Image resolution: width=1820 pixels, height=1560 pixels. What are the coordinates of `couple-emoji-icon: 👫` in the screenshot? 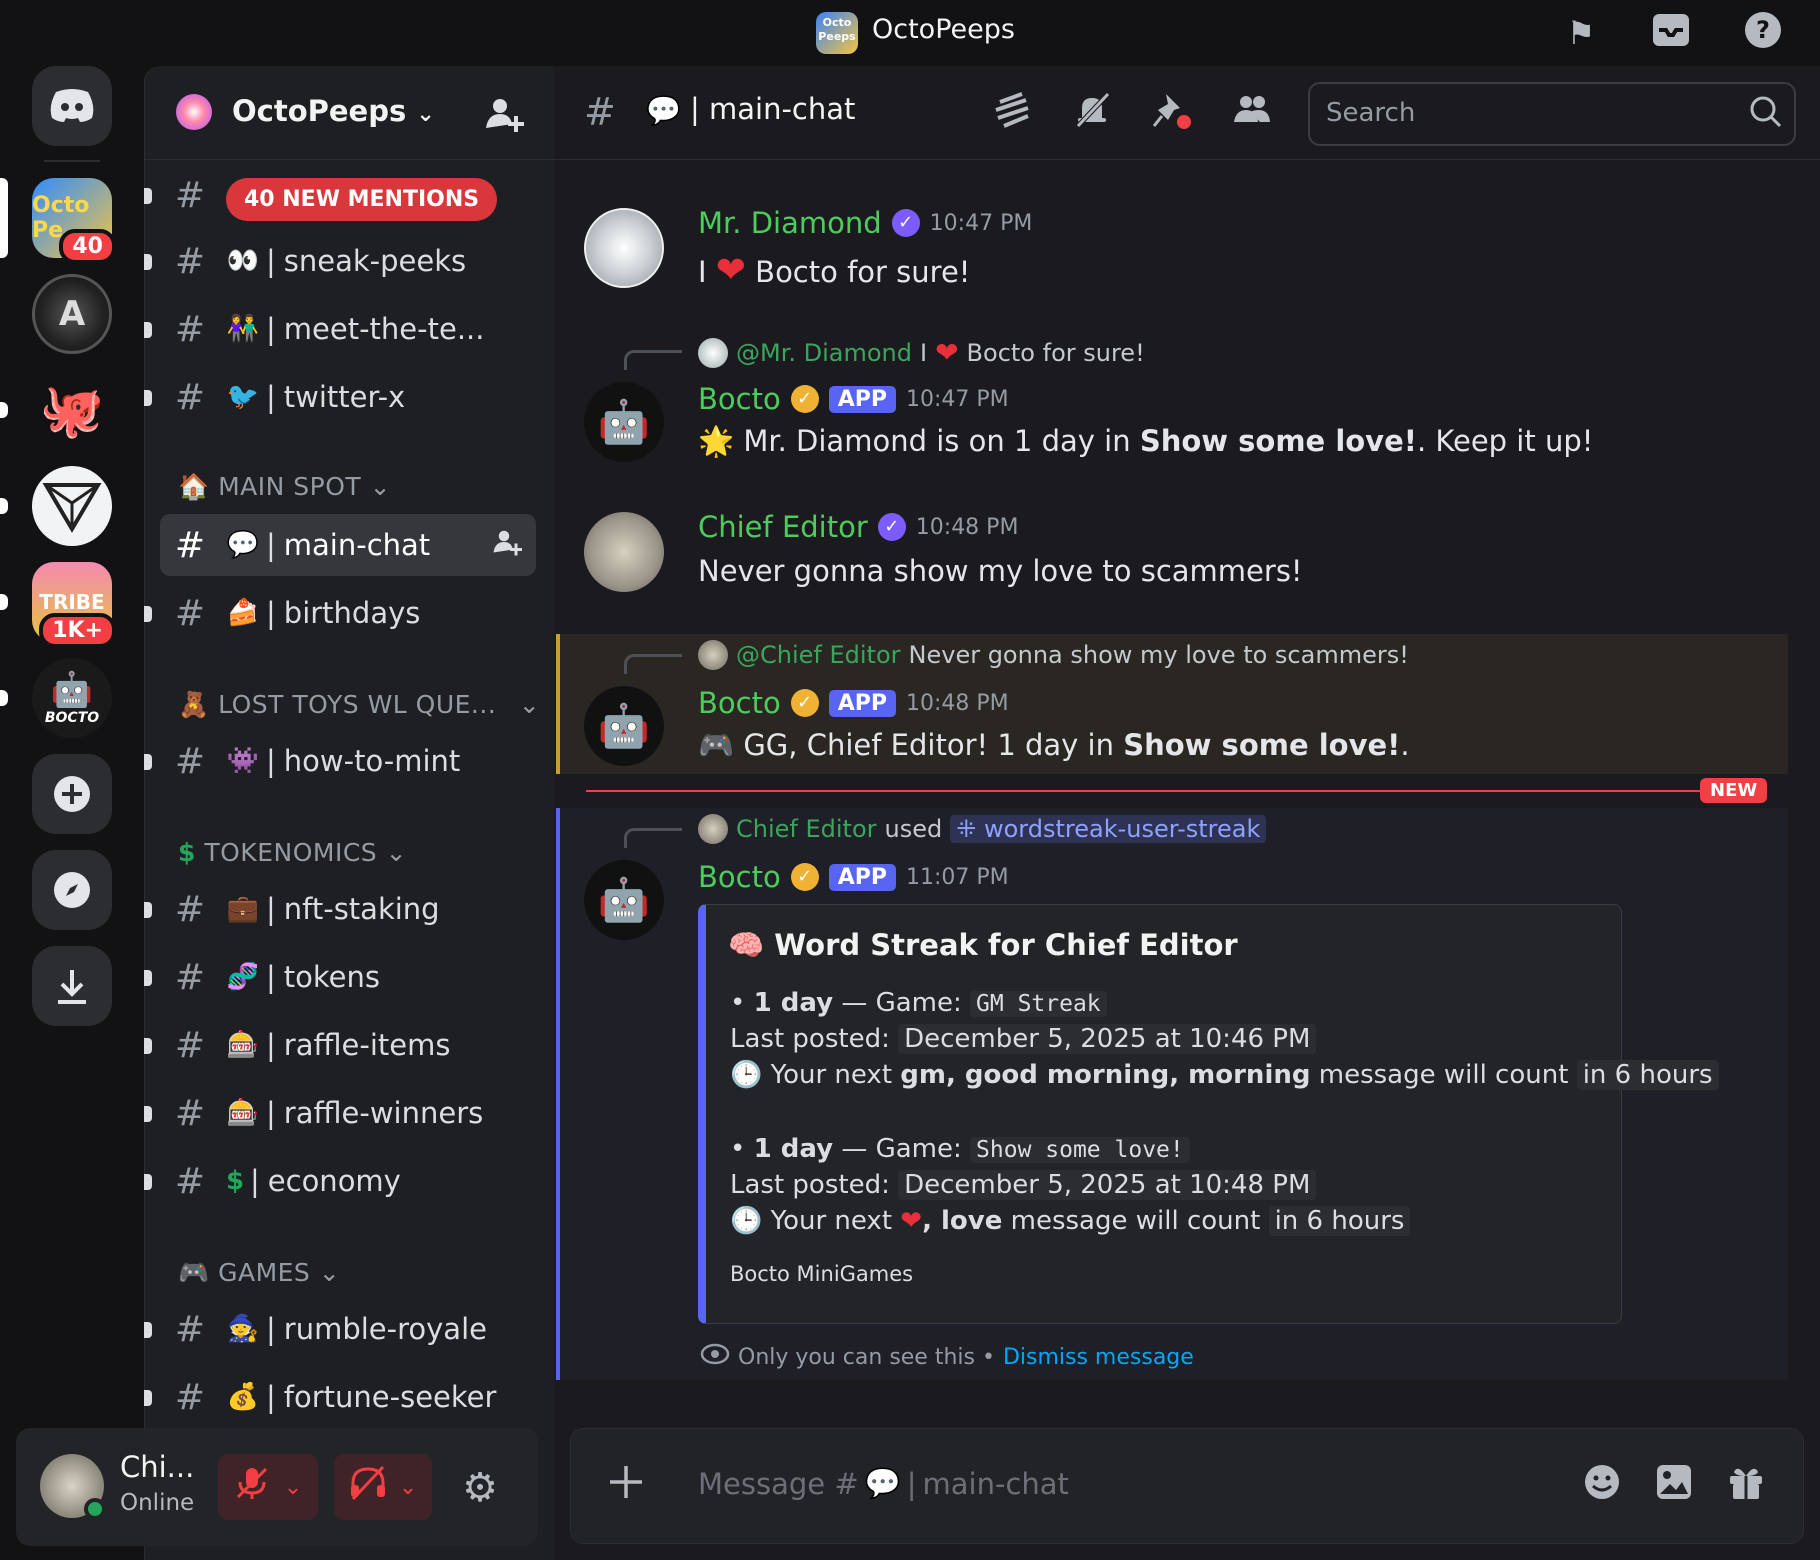 It's located at (243, 329).